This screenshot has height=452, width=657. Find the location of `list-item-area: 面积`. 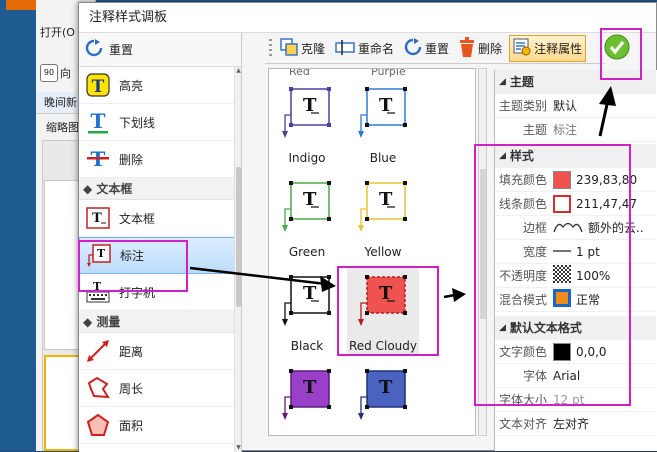

list-item-area: 面积 is located at coordinates (157, 425).